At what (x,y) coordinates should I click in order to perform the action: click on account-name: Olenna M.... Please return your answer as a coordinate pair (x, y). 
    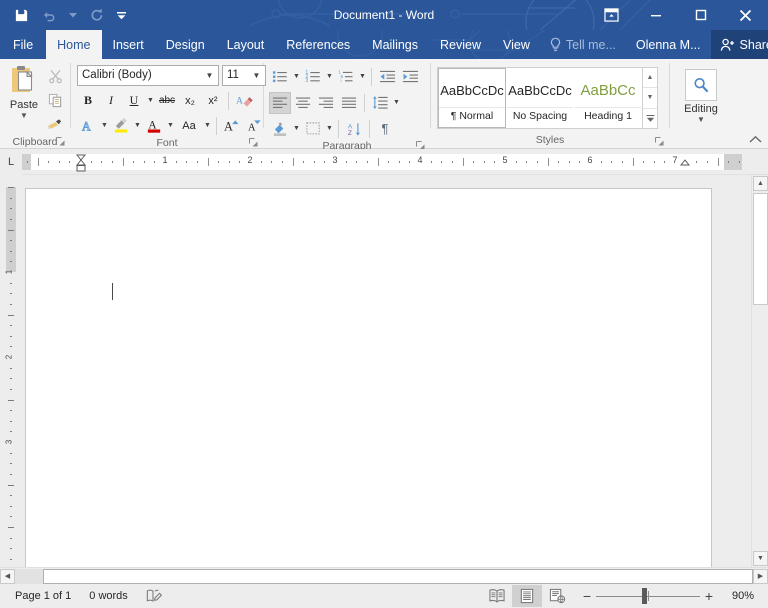
    Looking at the image, I should click on (668, 44).